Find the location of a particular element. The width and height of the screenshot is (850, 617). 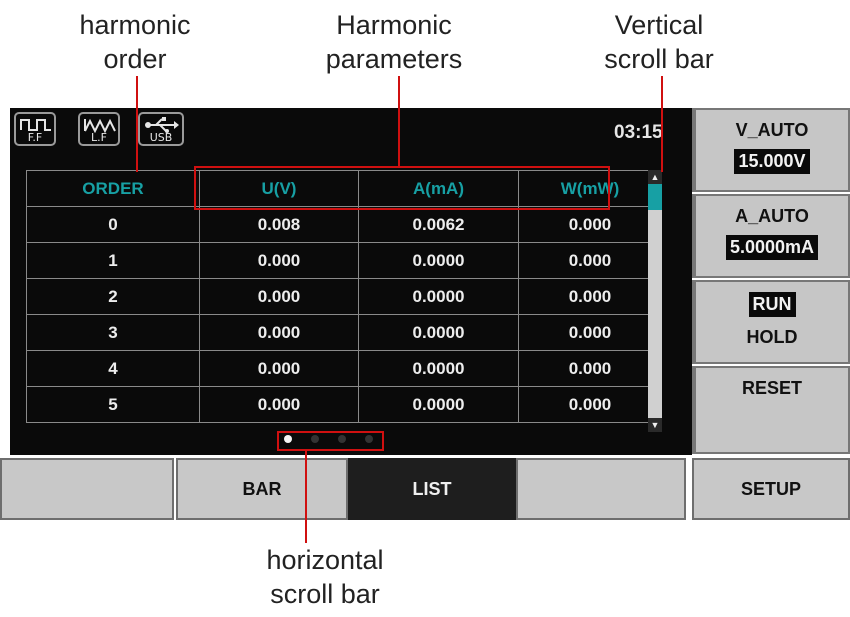

hold-label: HOLD is located at coordinates (772, 337).